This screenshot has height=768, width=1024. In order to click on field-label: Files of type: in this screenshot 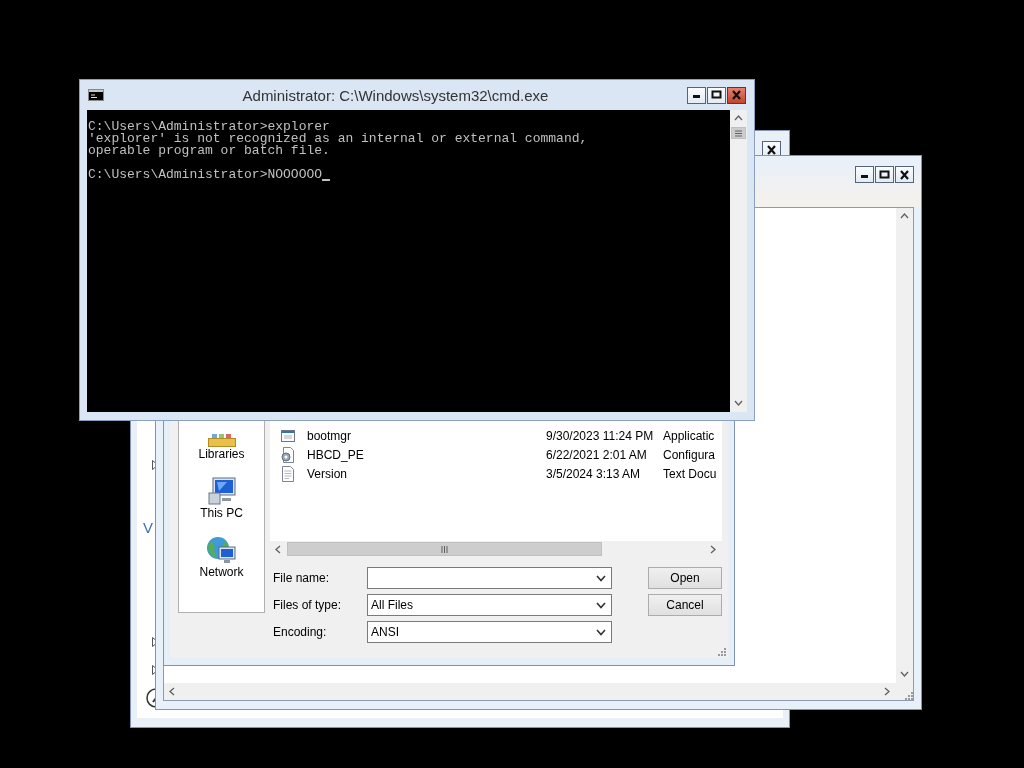, I will do `click(307, 605)`.